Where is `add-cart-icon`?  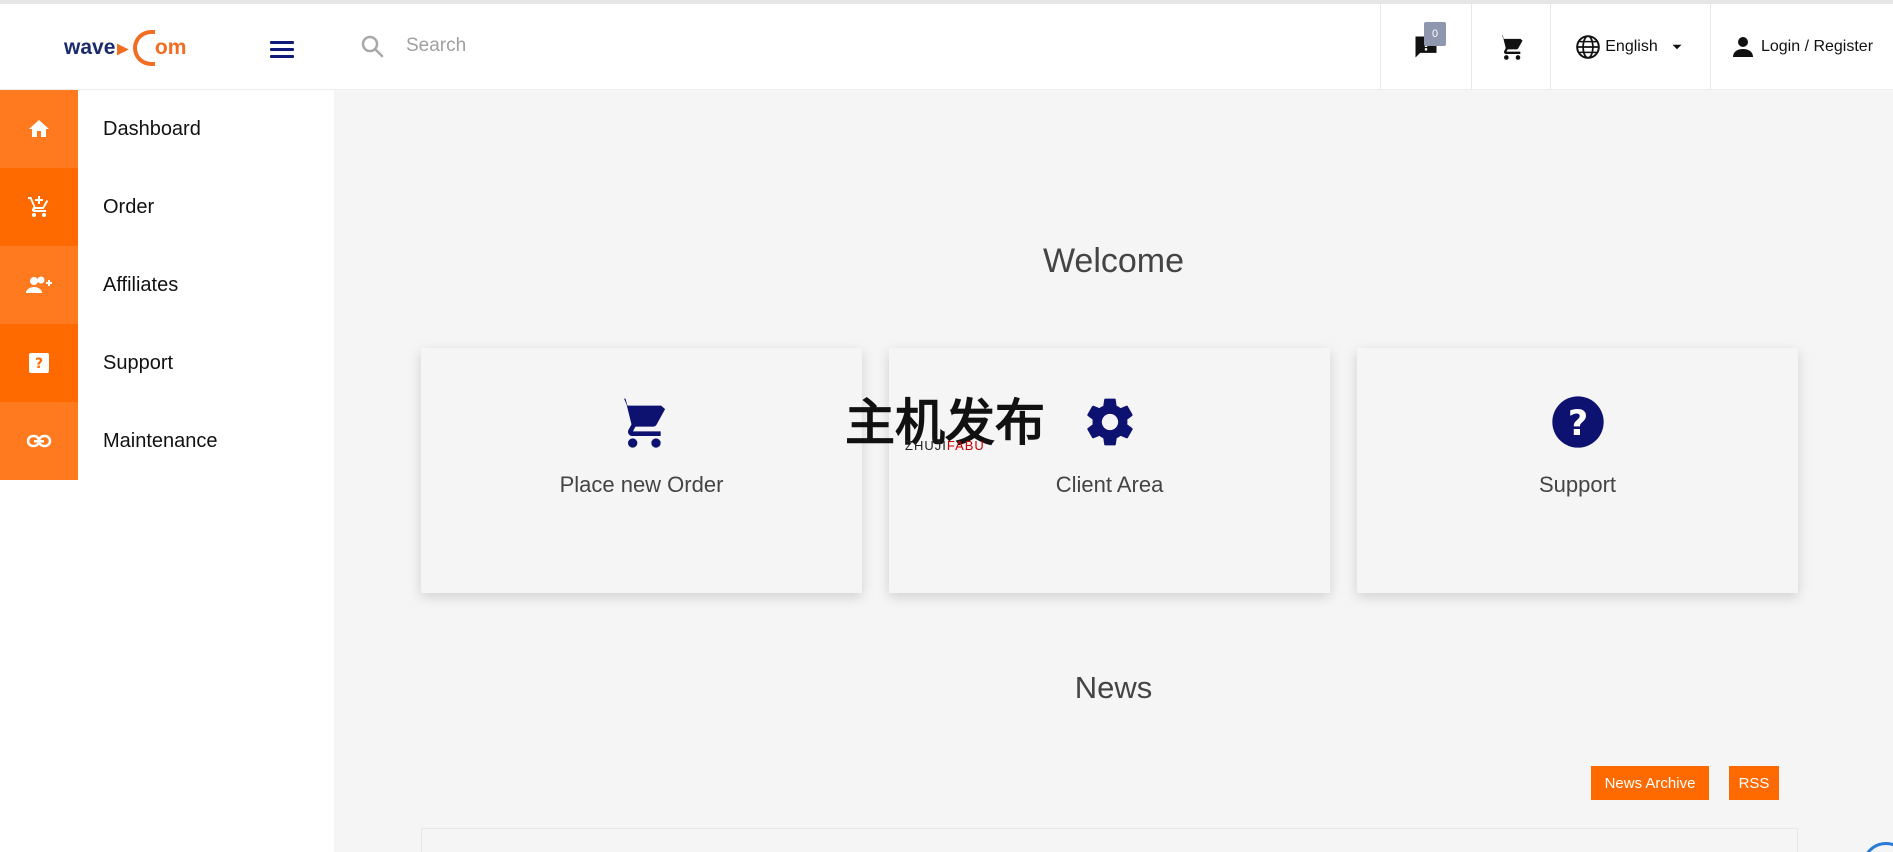 add-cart-icon is located at coordinates (38, 206).